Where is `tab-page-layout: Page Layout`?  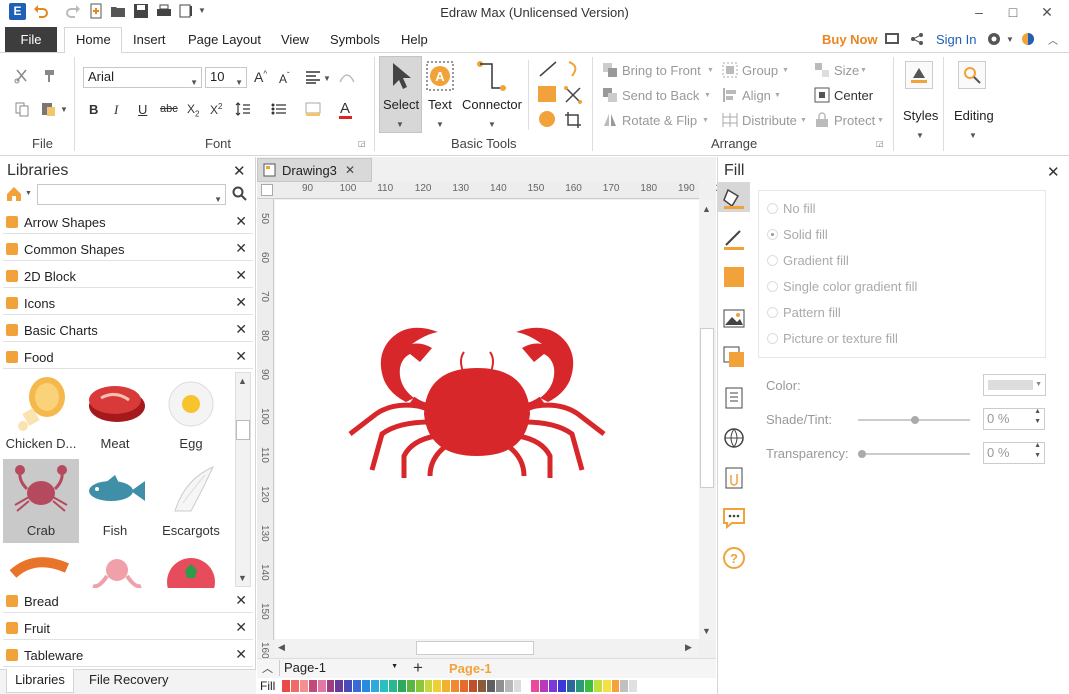
tab-page-layout: Page Layout is located at coordinates (224, 39).